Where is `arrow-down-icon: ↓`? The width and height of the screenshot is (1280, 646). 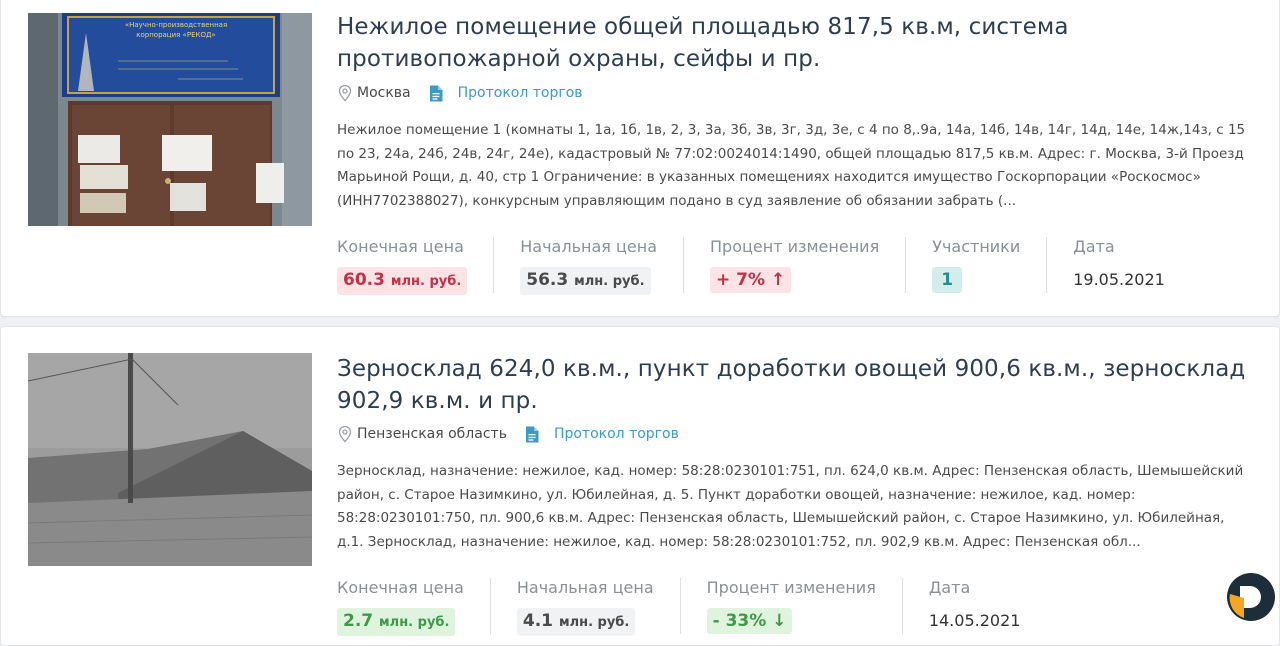
arrow-down-icon: ↓ is located at coordinates (779, 621).